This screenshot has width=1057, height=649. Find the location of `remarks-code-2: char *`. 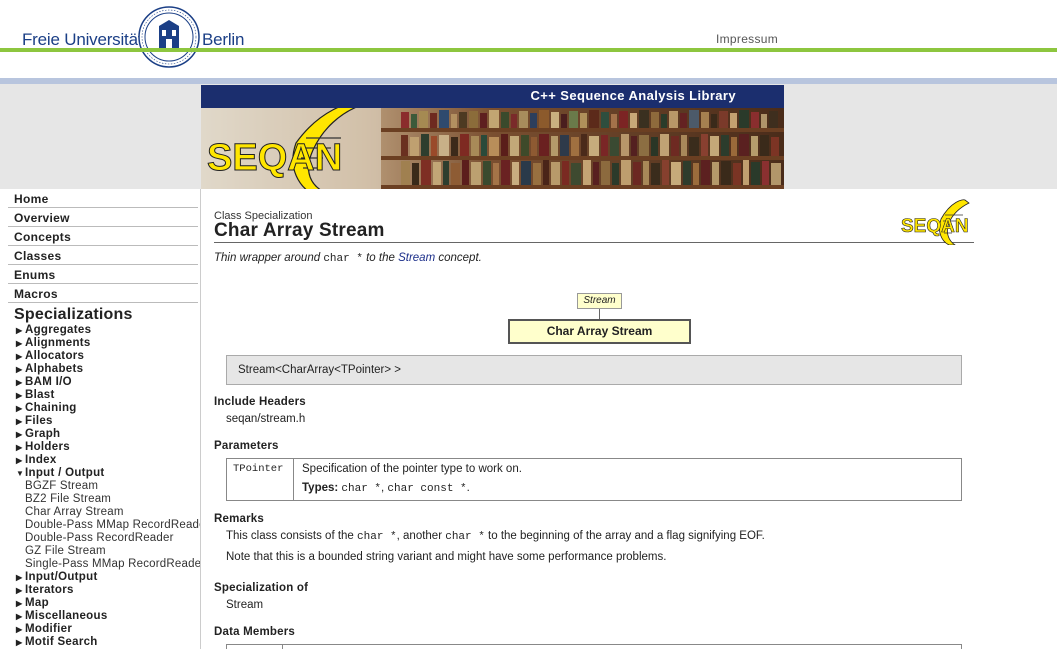

remarks-code-2: char * is located at coordinates (465, 537).